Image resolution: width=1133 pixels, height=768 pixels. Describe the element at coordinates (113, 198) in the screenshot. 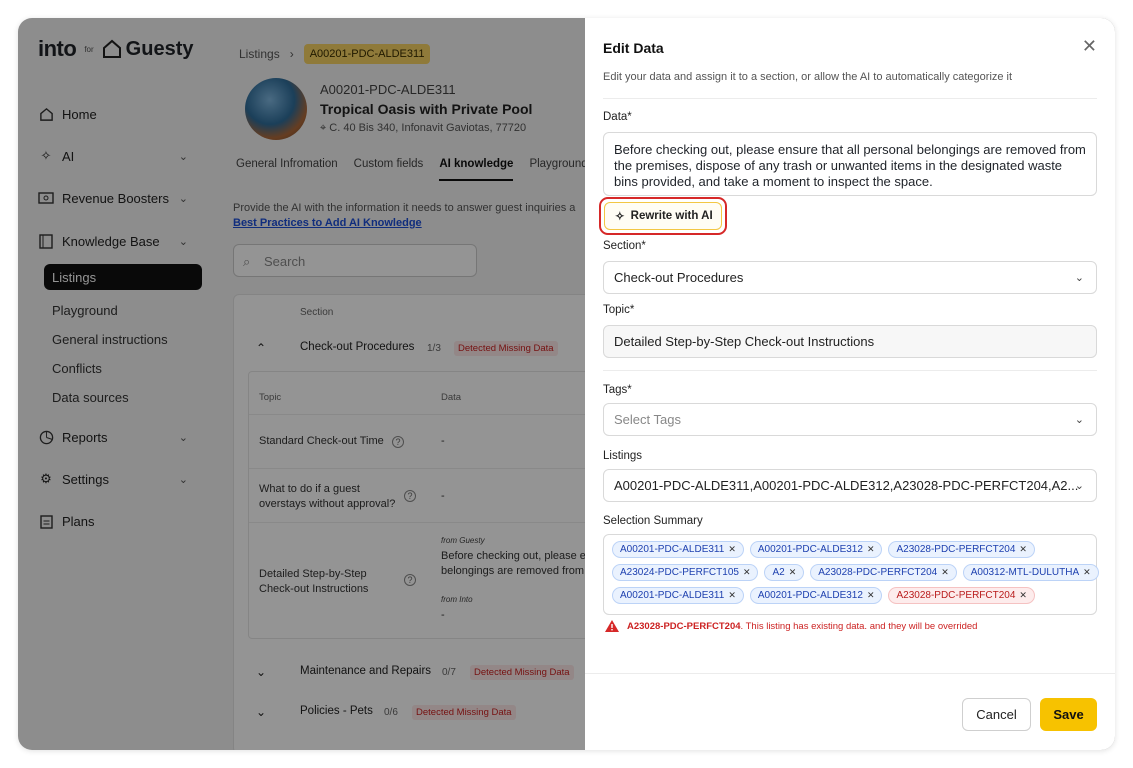

I see `nav-revenue-boosters: Revenue Boosters ⌄` at that location.